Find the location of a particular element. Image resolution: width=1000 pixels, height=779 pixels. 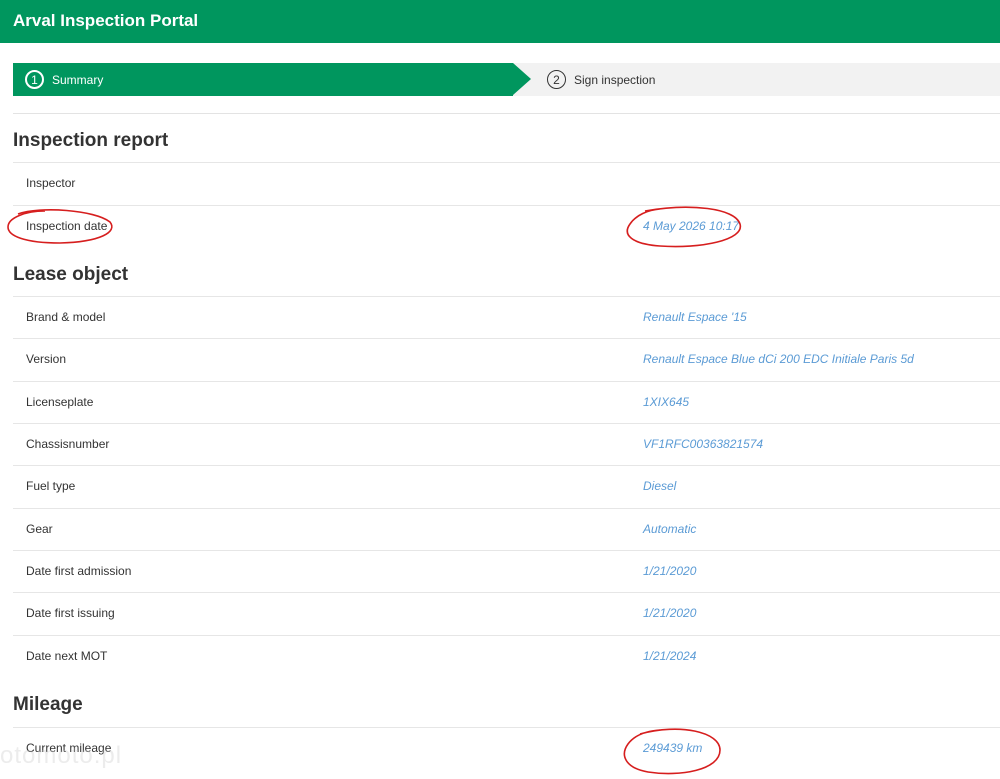

step-sign-inspection: 2 Sign inspection is located at coordinates (601, 79).